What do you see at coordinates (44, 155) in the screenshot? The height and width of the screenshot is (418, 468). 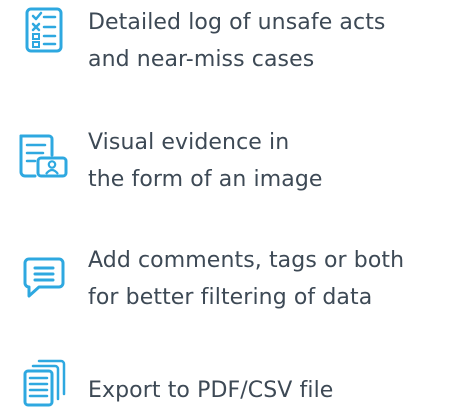 I see `document-photo-icon` at bounding box center [44, 155].